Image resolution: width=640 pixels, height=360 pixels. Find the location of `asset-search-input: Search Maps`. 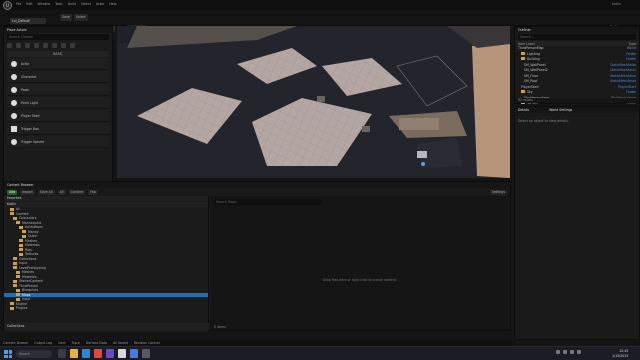

asset-search-input: Search Maps is located at coordinates (268, 202).